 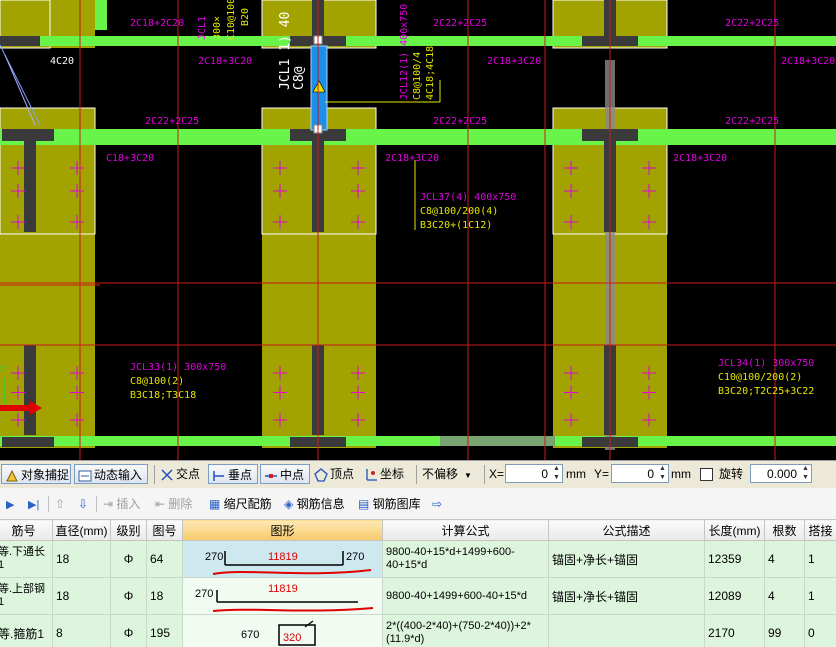 What do you see at coordinates (734, 559) in the screenshot?
I see `length-cell: 12359` at bounding box center [734, 559].